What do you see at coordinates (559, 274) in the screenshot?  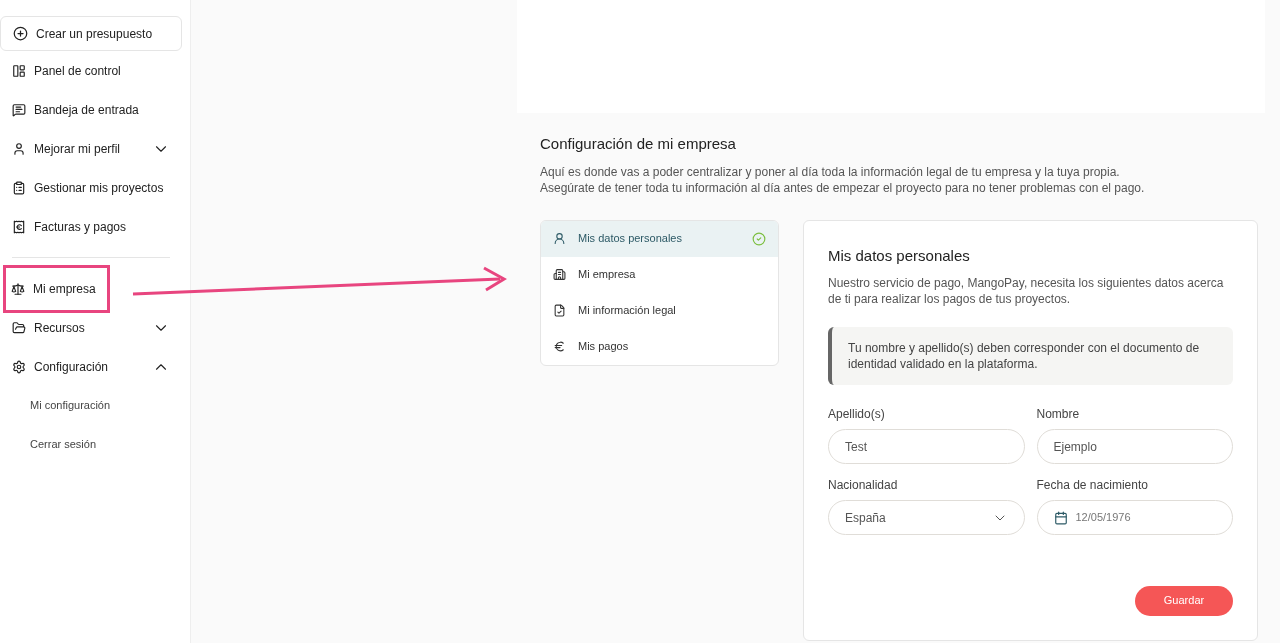 I see `building-icon` at bounding box center [559, 274].